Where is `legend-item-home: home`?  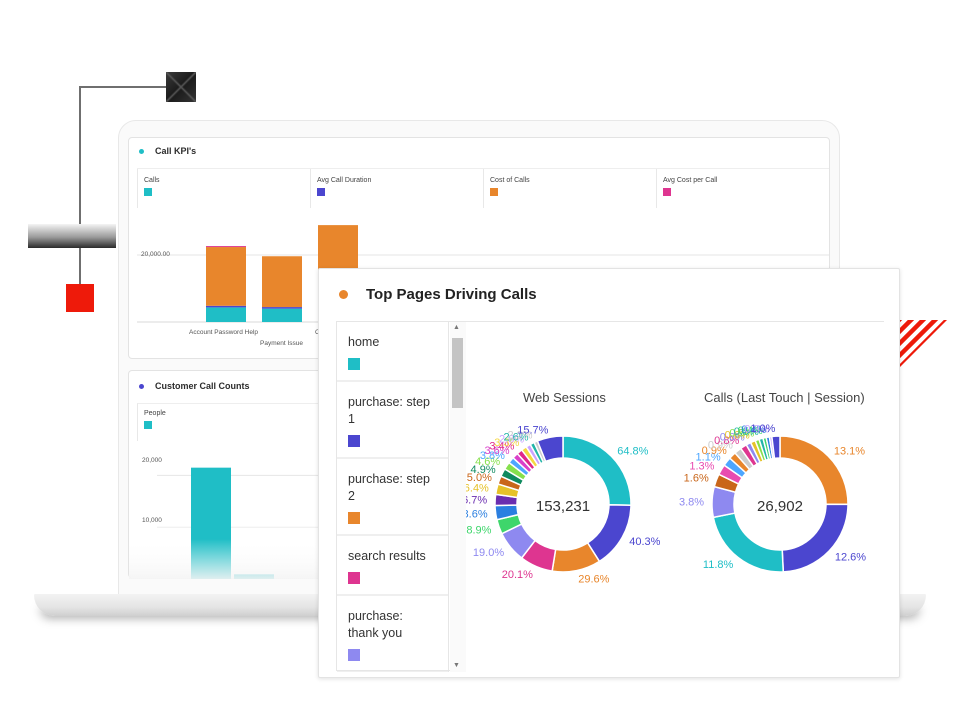
legend-item-home: home is located at coordinates (392, 352).